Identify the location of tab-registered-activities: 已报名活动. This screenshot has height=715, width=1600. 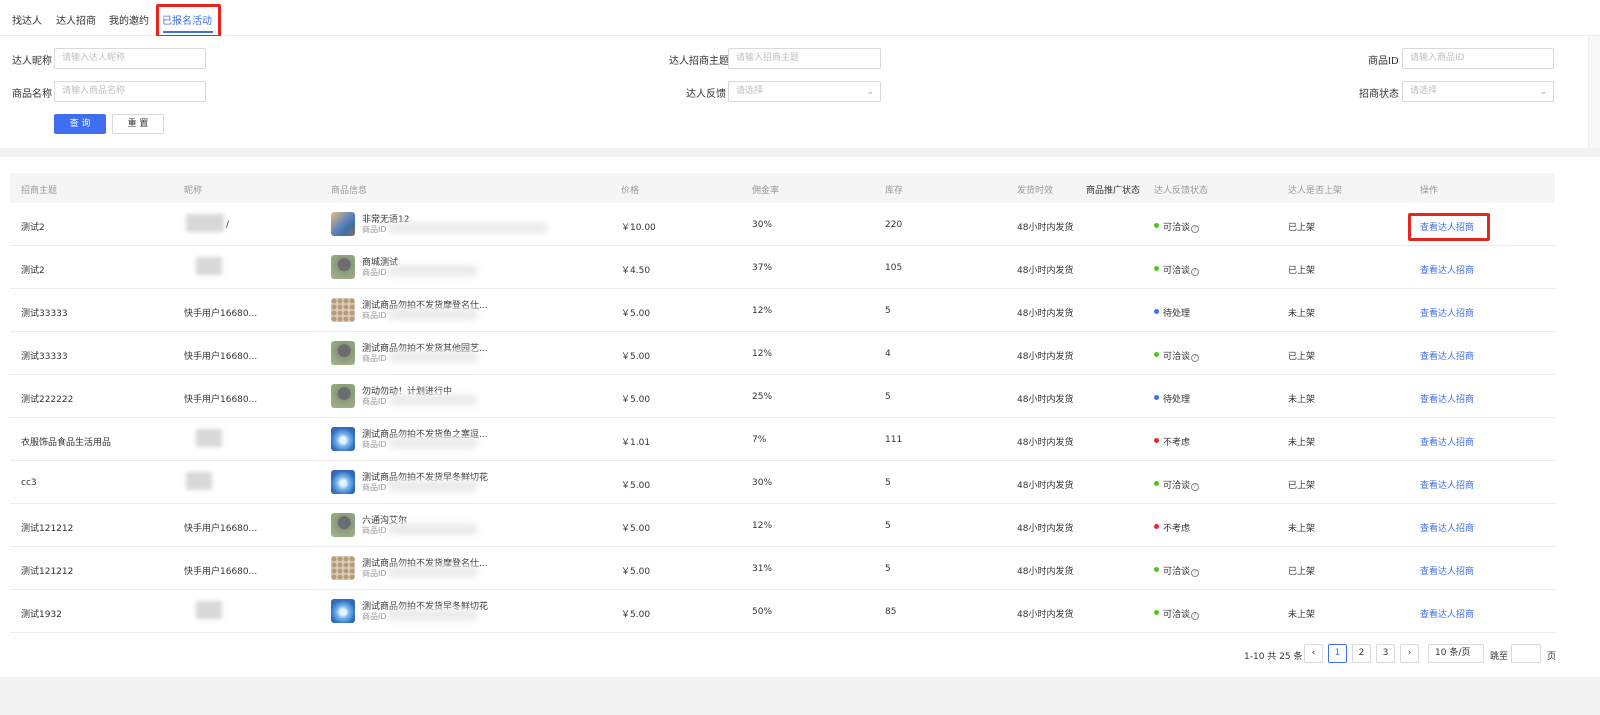
(187, 19).